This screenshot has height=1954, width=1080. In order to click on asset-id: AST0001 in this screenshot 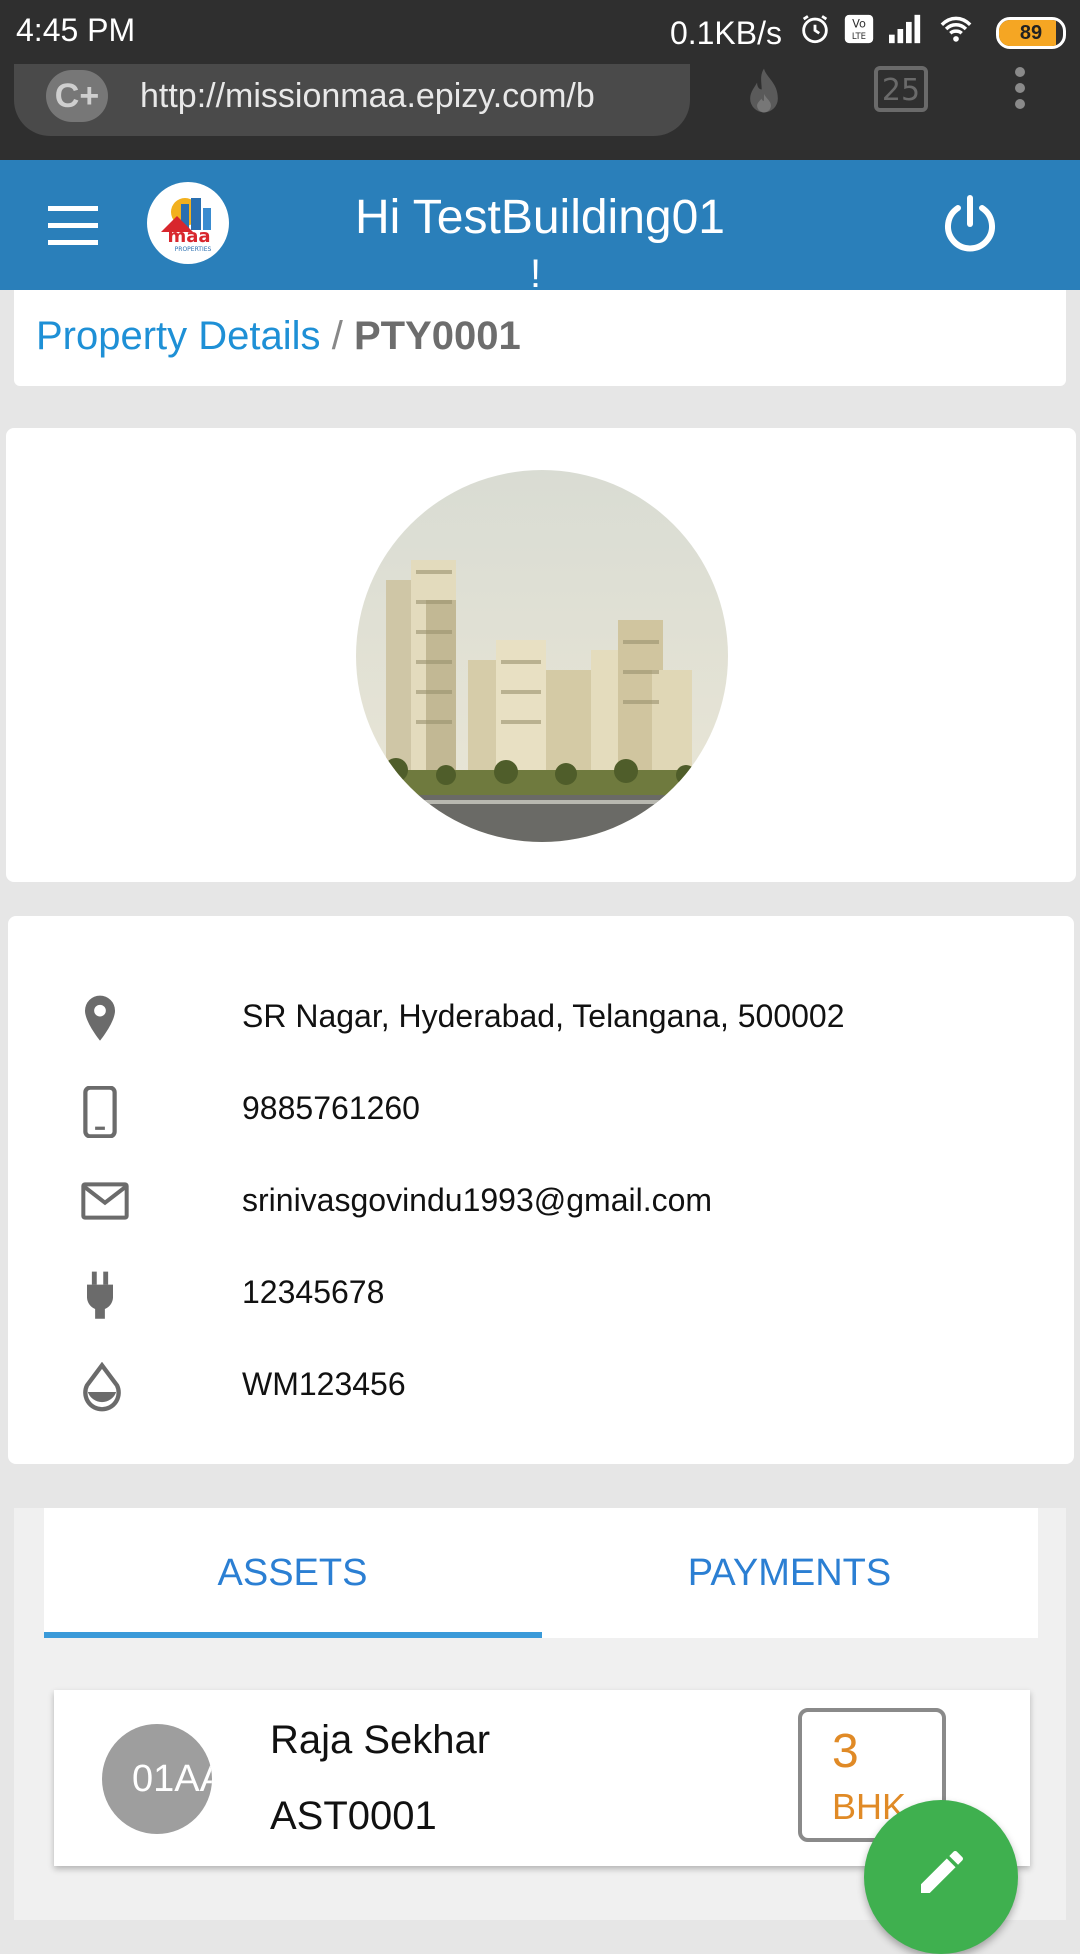, I will do `click(353, 1816)`.